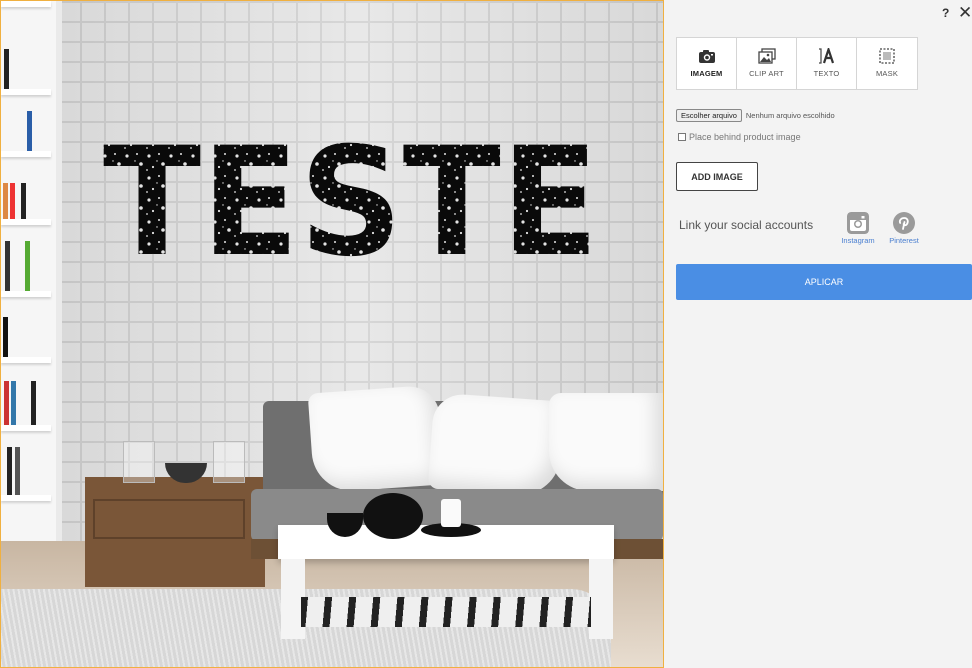  I want to click on candle, so click(451, 513).